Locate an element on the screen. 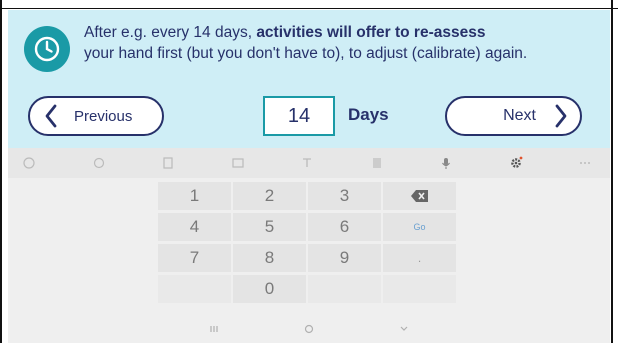 This screenshot has width=618, height=343. hide-keyboard-icon is located at coordinates (404, 330).